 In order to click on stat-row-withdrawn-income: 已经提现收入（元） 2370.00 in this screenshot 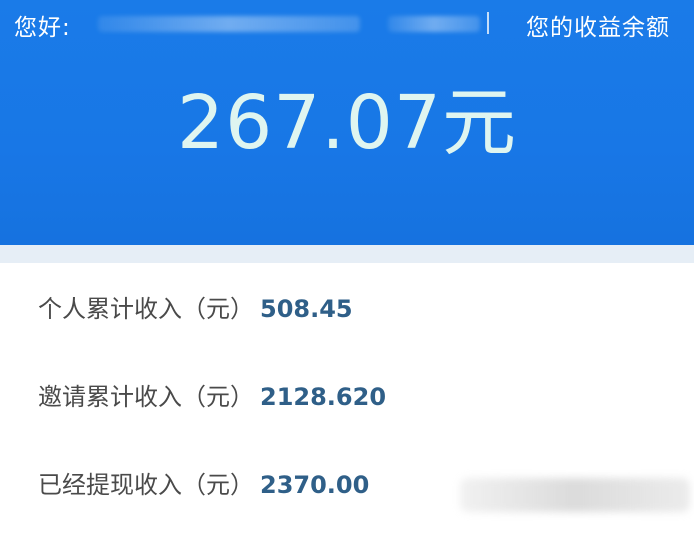, I will do `click(203, 485)`.